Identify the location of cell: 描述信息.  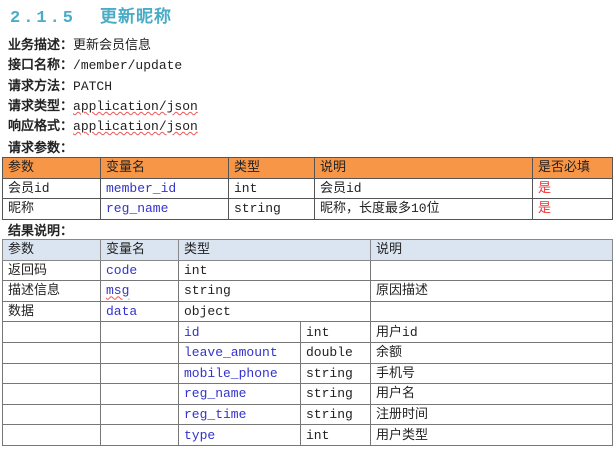
(51, 291).